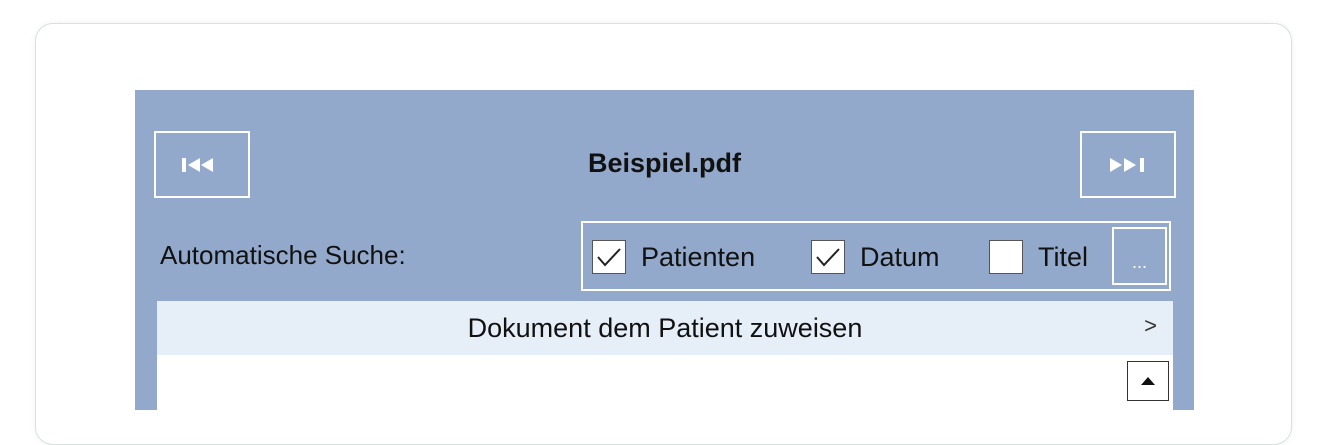 The image size is (1326, 445). I want to click on scroll-up-button, so click(1148, 381).